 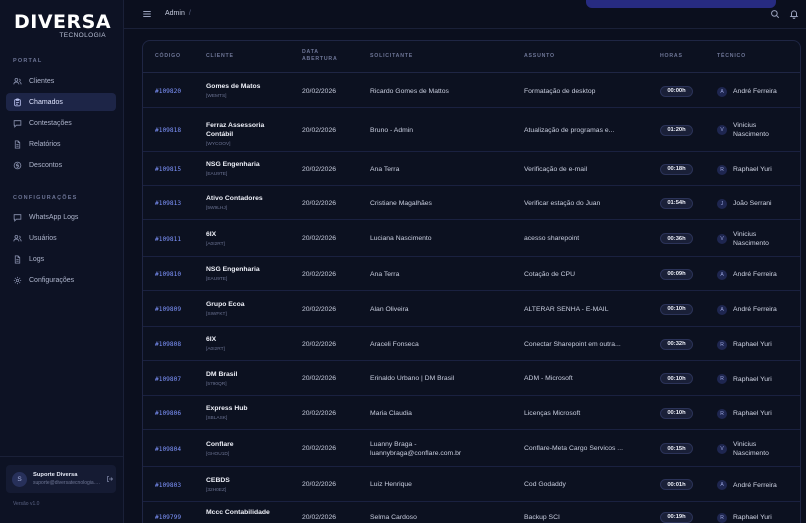 What do you see at coordinates (794, 14) in the screenshot?
I see `bell-icon` at bounding box center [794, 14].